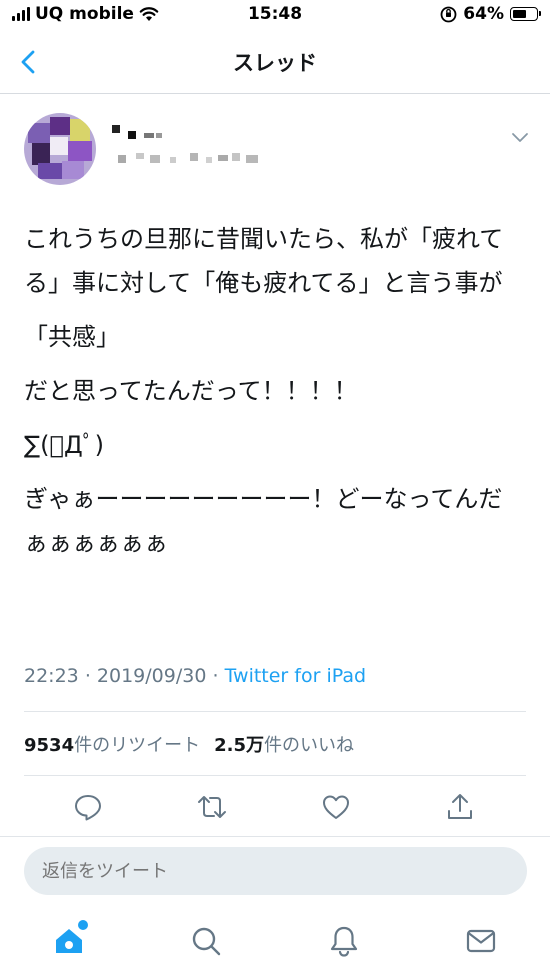 The height and width of the screenshot is (978, 550). I want to click on likes-label: 件のいいね, so click(309, 745).